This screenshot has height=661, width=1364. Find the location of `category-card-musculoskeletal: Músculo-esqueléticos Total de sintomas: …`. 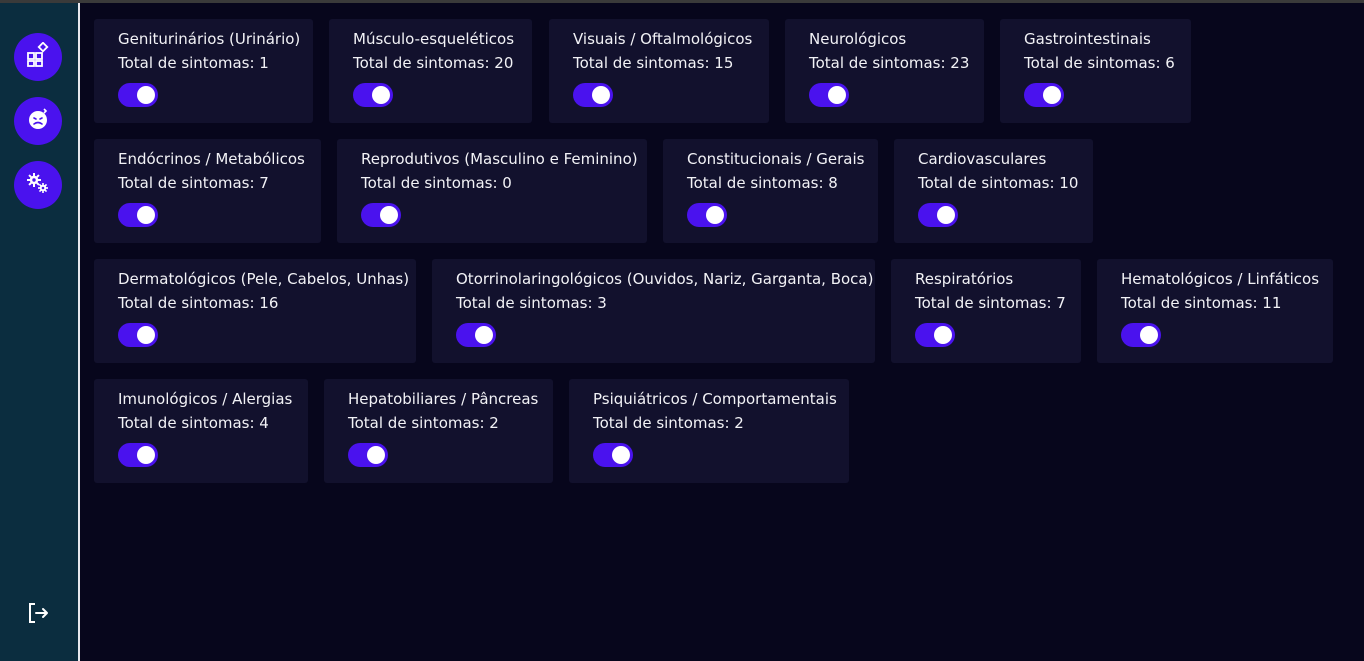

category-card-musculoskeletal: Músculo-esqueléticos Total de sintomas: … is located at coordinates (430, 71).